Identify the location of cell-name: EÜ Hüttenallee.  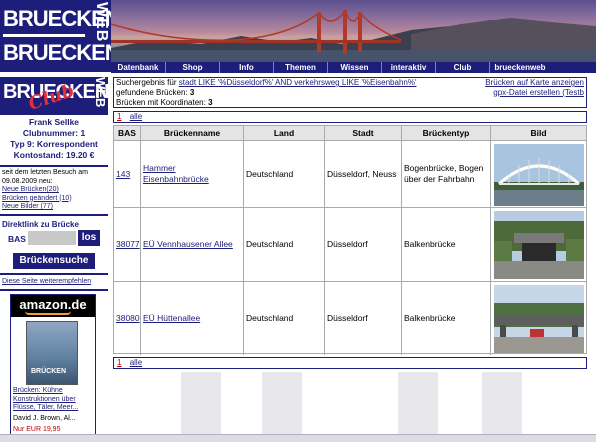
(192, 318).